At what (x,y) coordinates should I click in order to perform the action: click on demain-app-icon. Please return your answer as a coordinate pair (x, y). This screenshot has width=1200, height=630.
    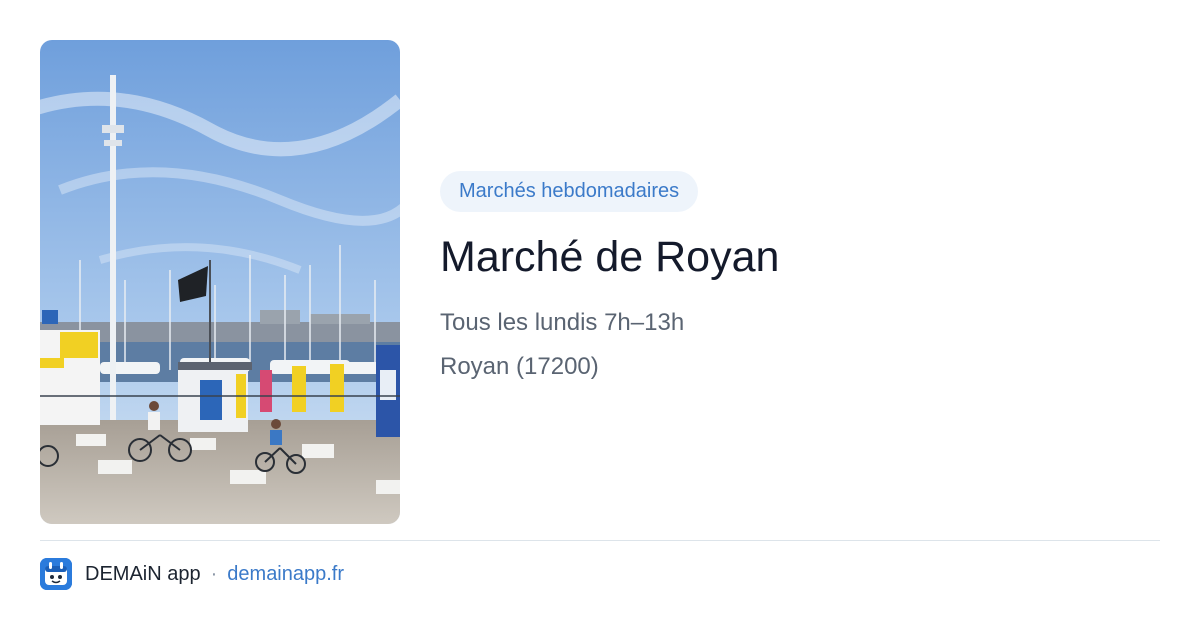
    Looking at the image, I should click on (56, 574).